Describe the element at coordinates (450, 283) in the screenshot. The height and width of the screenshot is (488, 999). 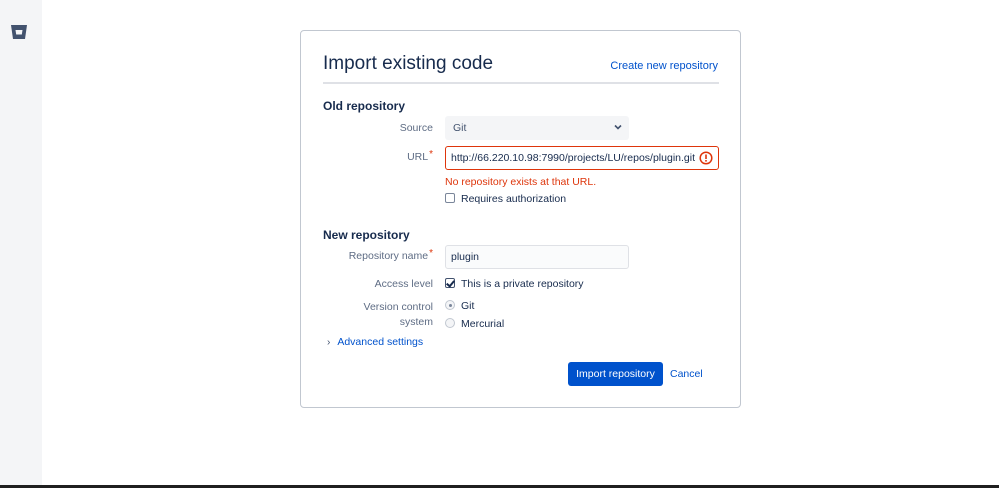
I see `private-repository-checkbox` at that location.